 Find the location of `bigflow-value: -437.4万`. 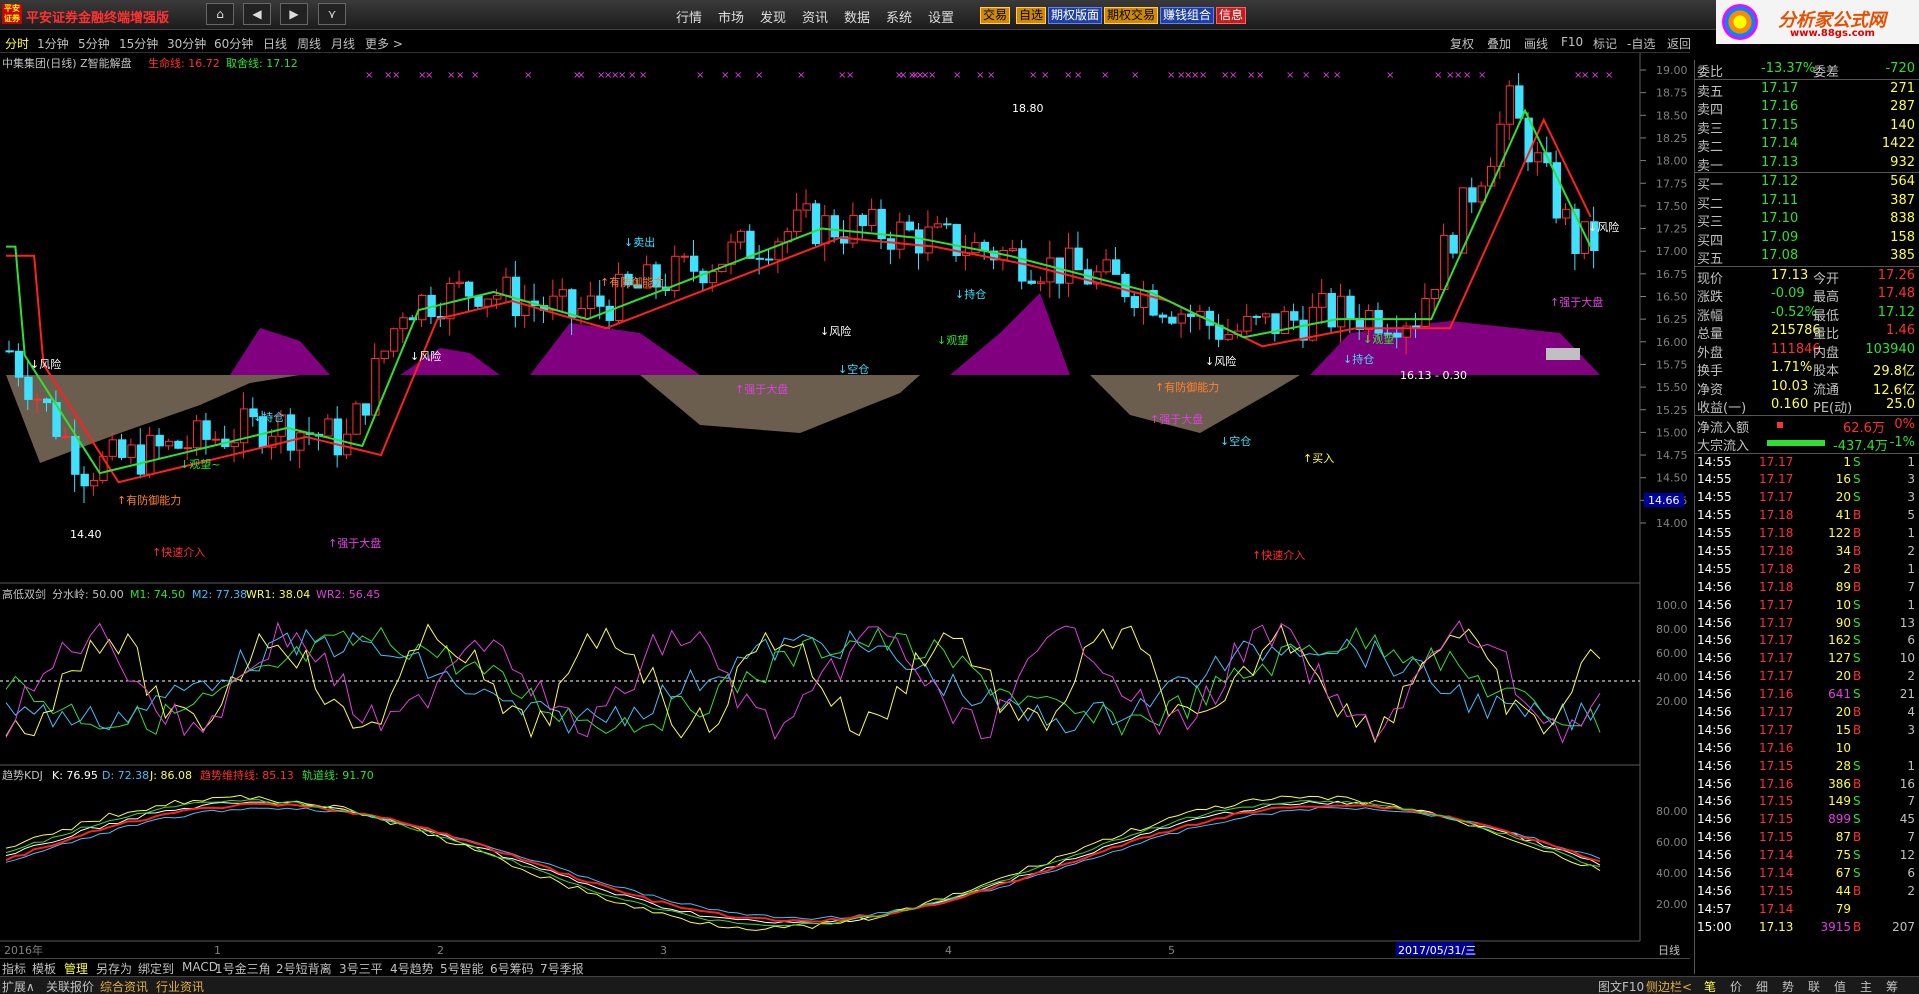

bigflow-value: -437.4万 is located at coordinates (1860, 446).